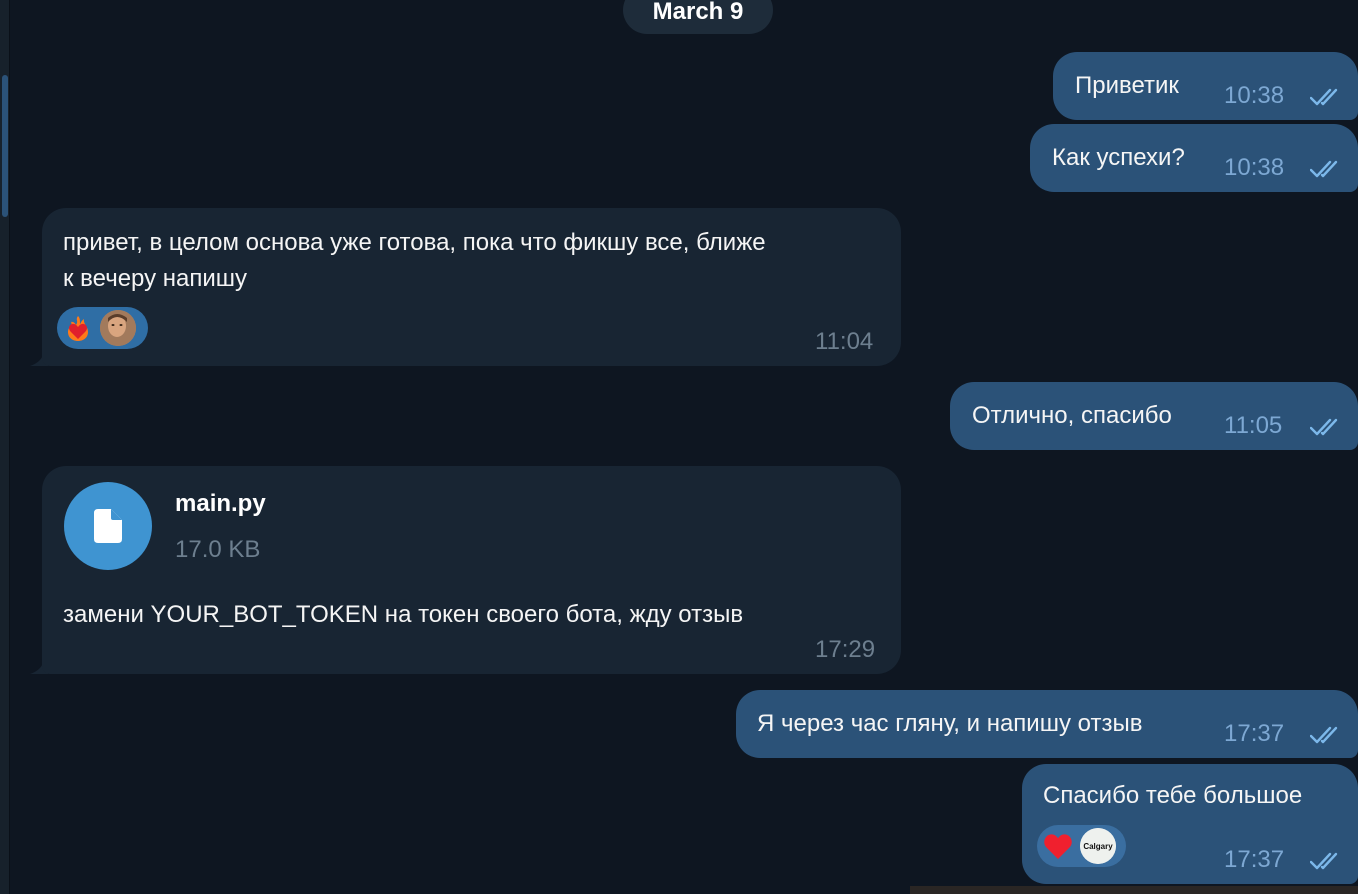 This screenshot has height=894, width=1358. What do you see at coordinates (1190, 824) in the screenshot?
I see `message-bubble: Спасибо тебе большое Calgary 17:37` at bounding box center [1190, 824].